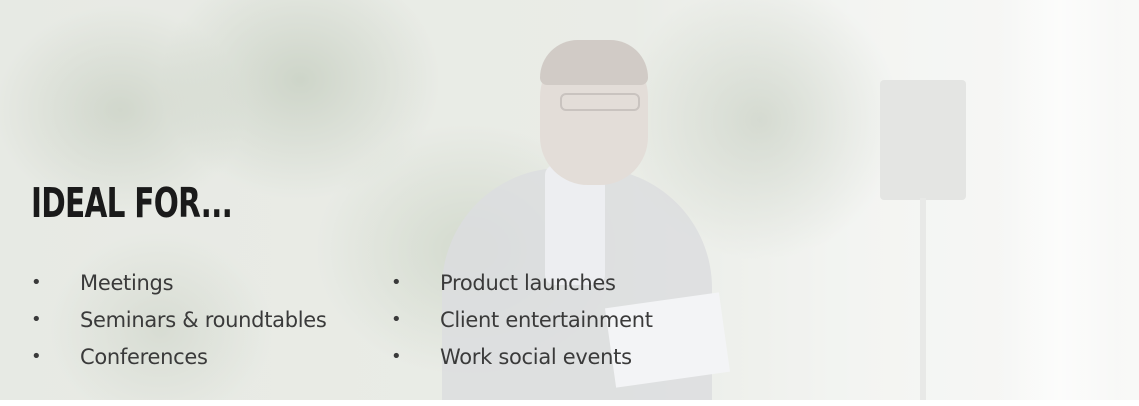  I want to click on list-item-label: Client entertainment, so click(546, 320).